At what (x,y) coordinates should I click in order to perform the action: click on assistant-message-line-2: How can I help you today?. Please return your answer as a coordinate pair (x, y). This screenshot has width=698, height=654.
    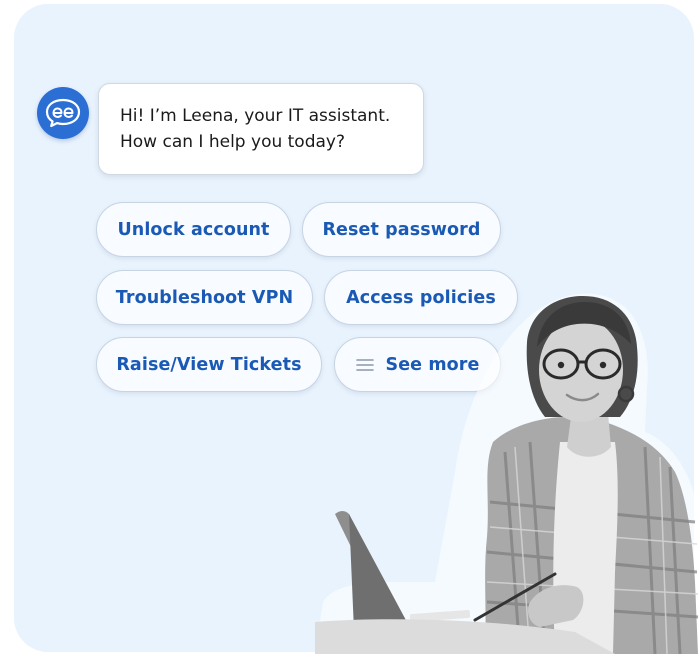
    Looking at the image, I should click on (233, 142).